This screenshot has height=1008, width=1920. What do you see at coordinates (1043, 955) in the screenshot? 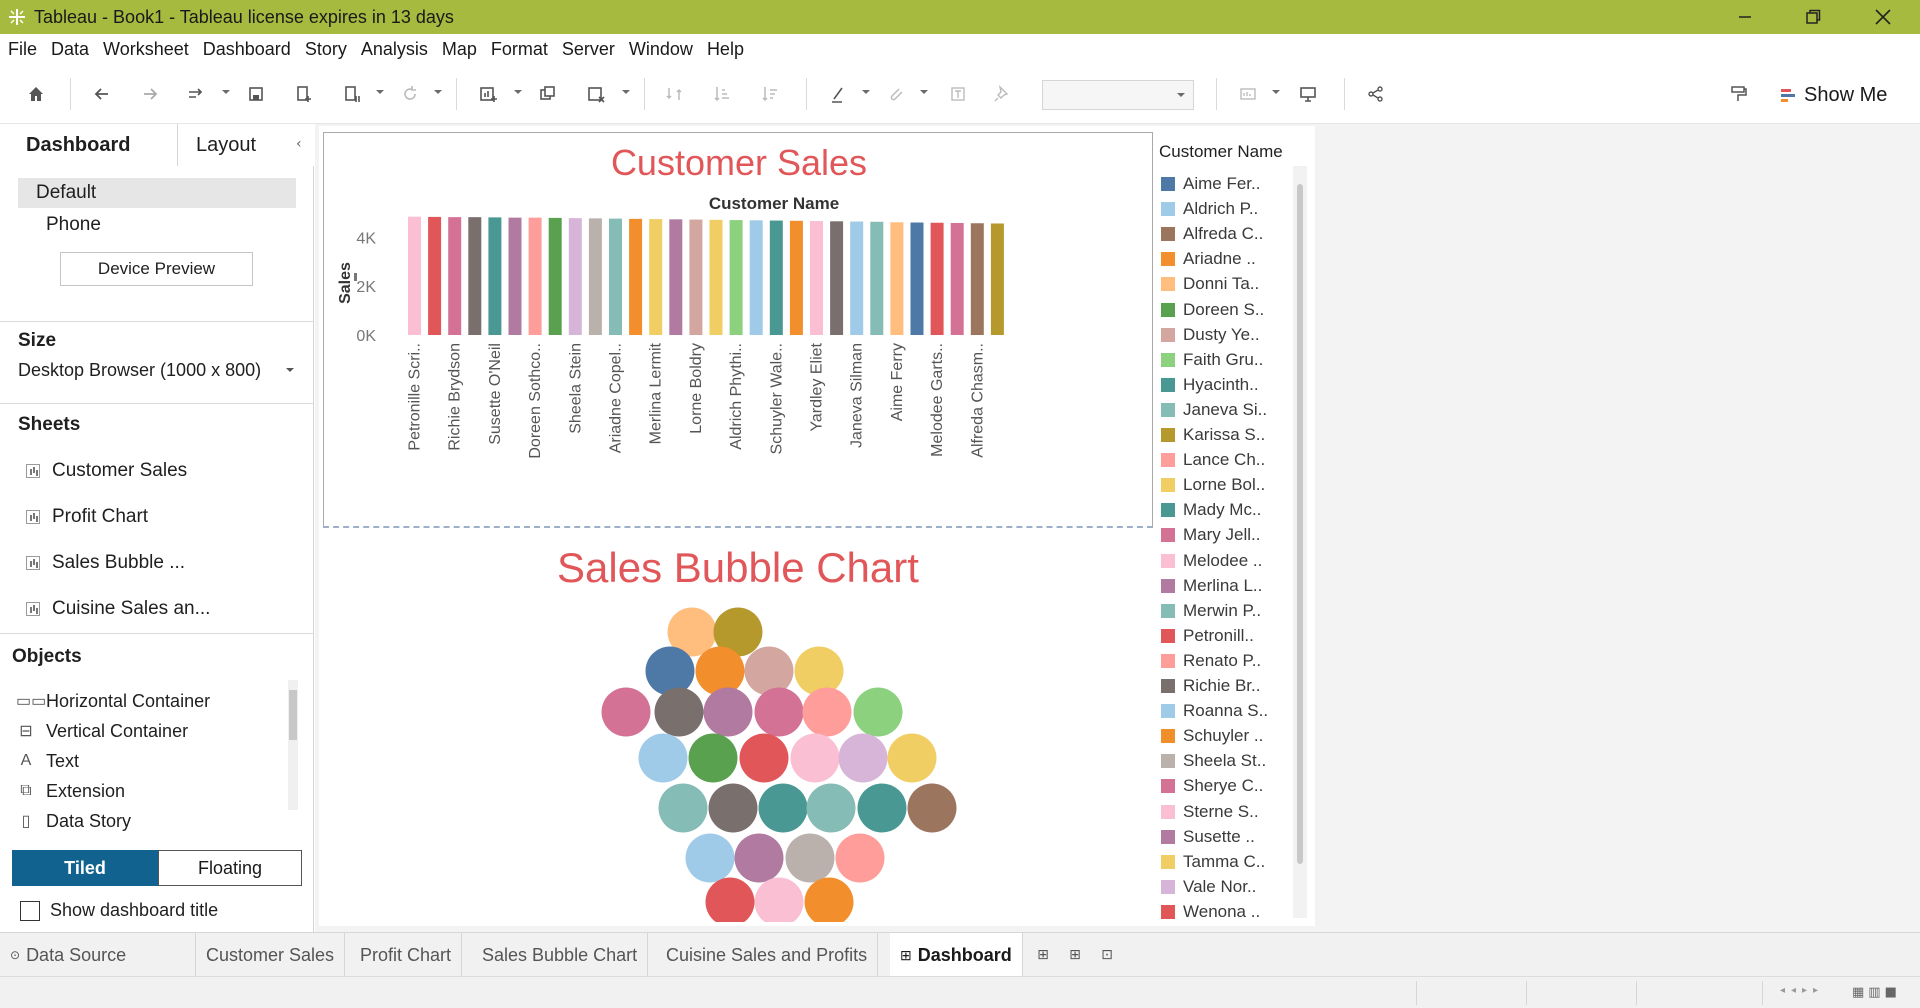
I see `new-worksheet-icon: ⊞` at bounding box center [1043, 955].